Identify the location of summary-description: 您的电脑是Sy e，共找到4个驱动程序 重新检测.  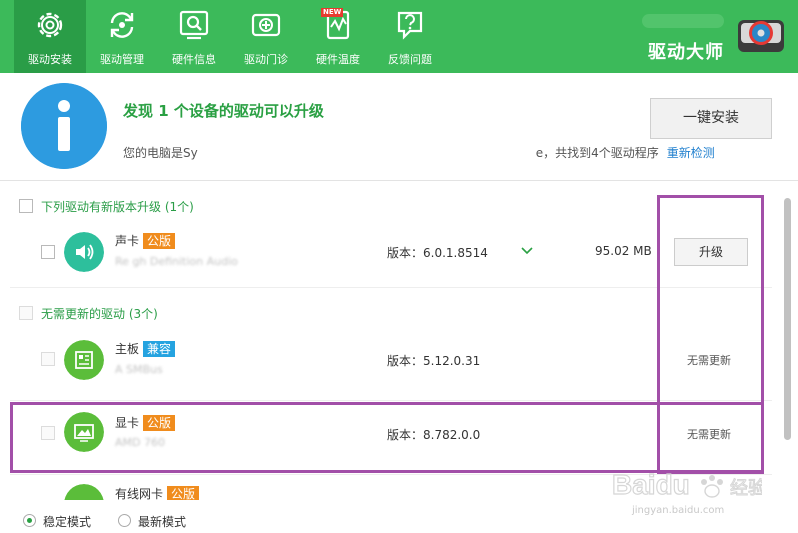
(419, 152).